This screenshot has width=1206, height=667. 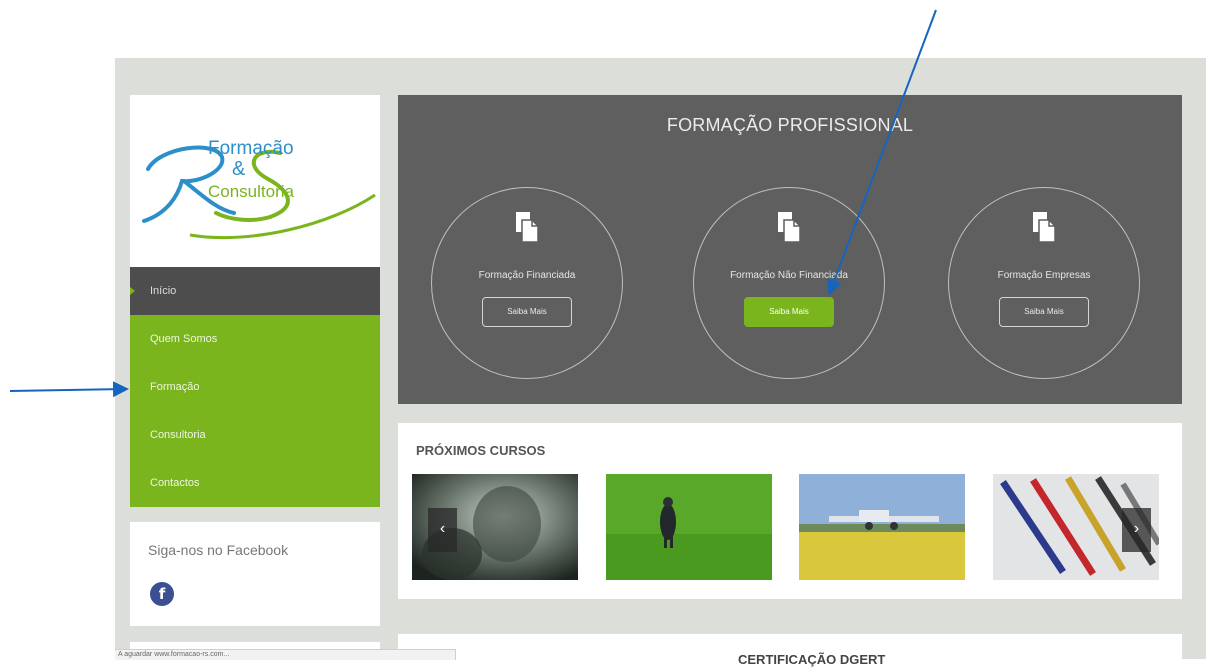 What do you see at coordinates (789, 283) in the screenshot?
I see `card-formacao-nao-financiada: Formação Não Financiada Saiba Mais` at bounding box center [789, 283].